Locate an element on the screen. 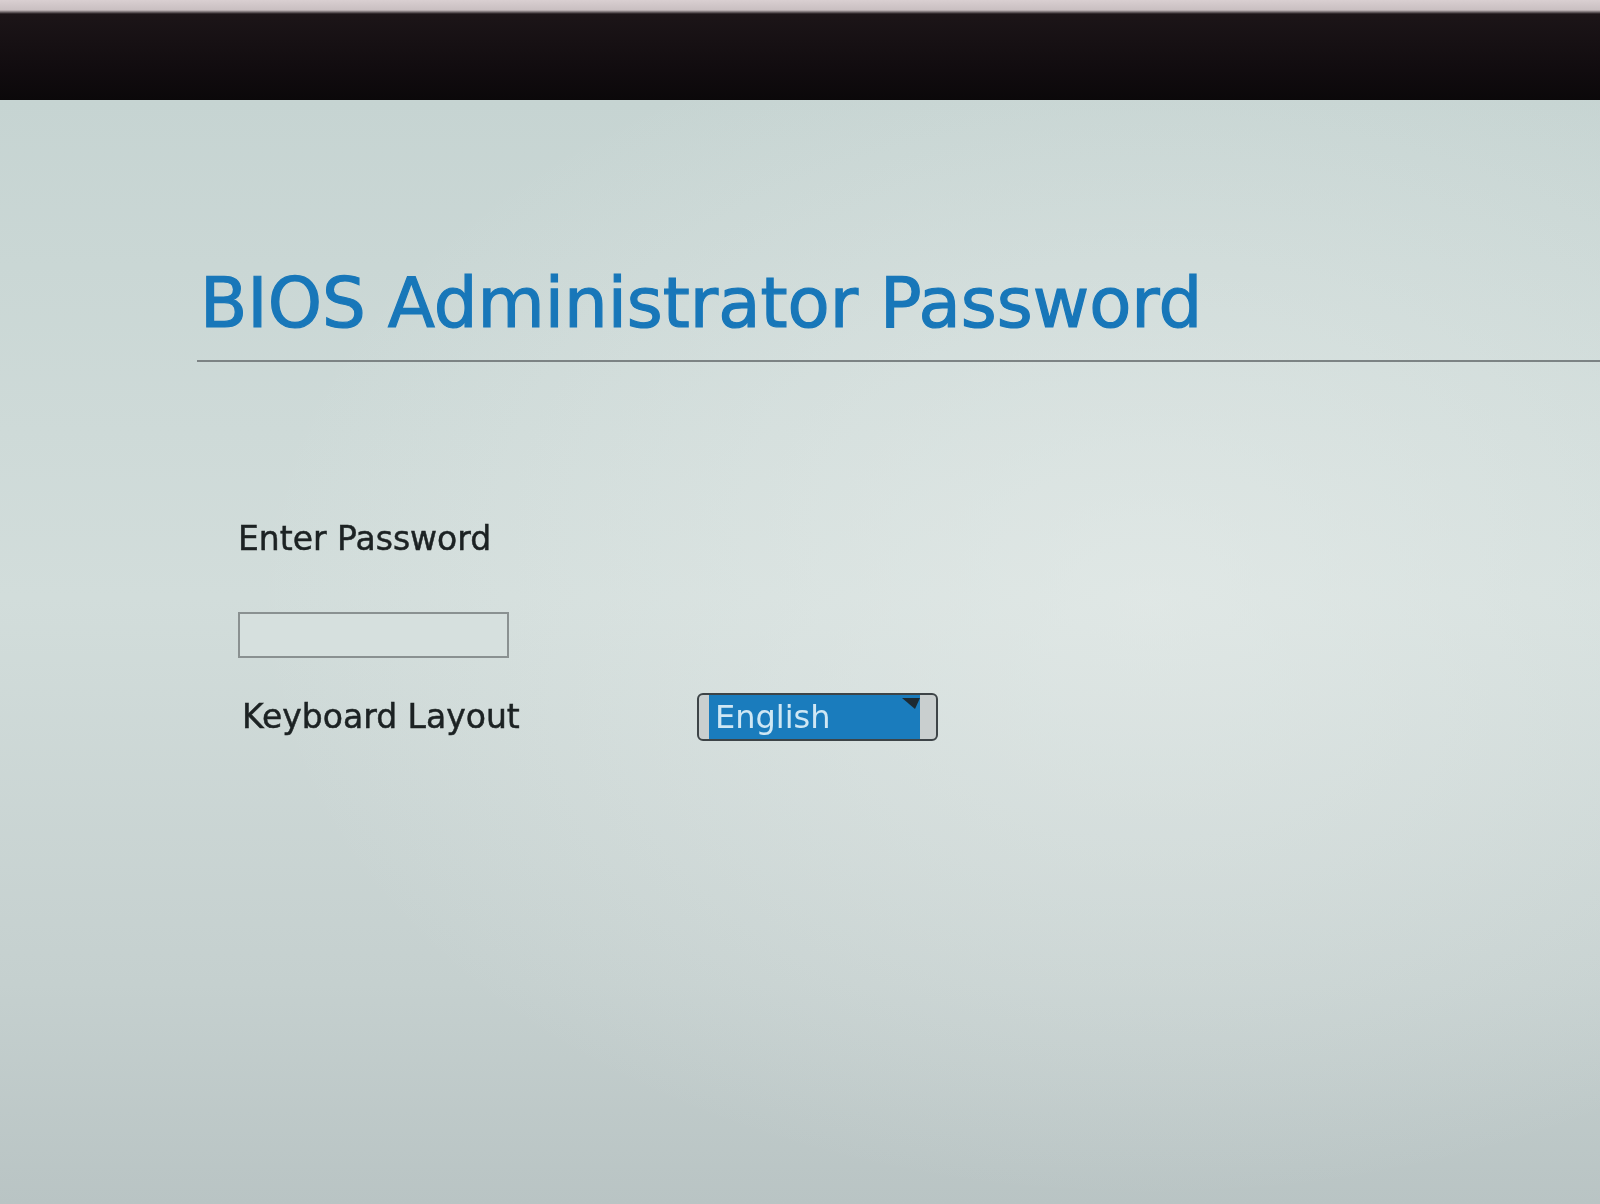 The width and height of the screenshot is (1600, 1204). layout-dropdown: English is located at coordinates (817, 717).